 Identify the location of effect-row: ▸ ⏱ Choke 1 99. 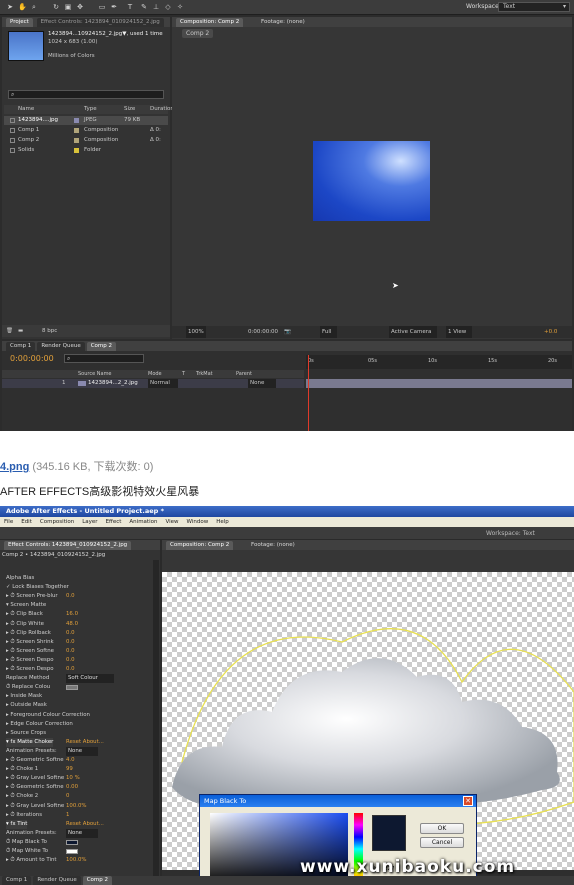
(39, 769).